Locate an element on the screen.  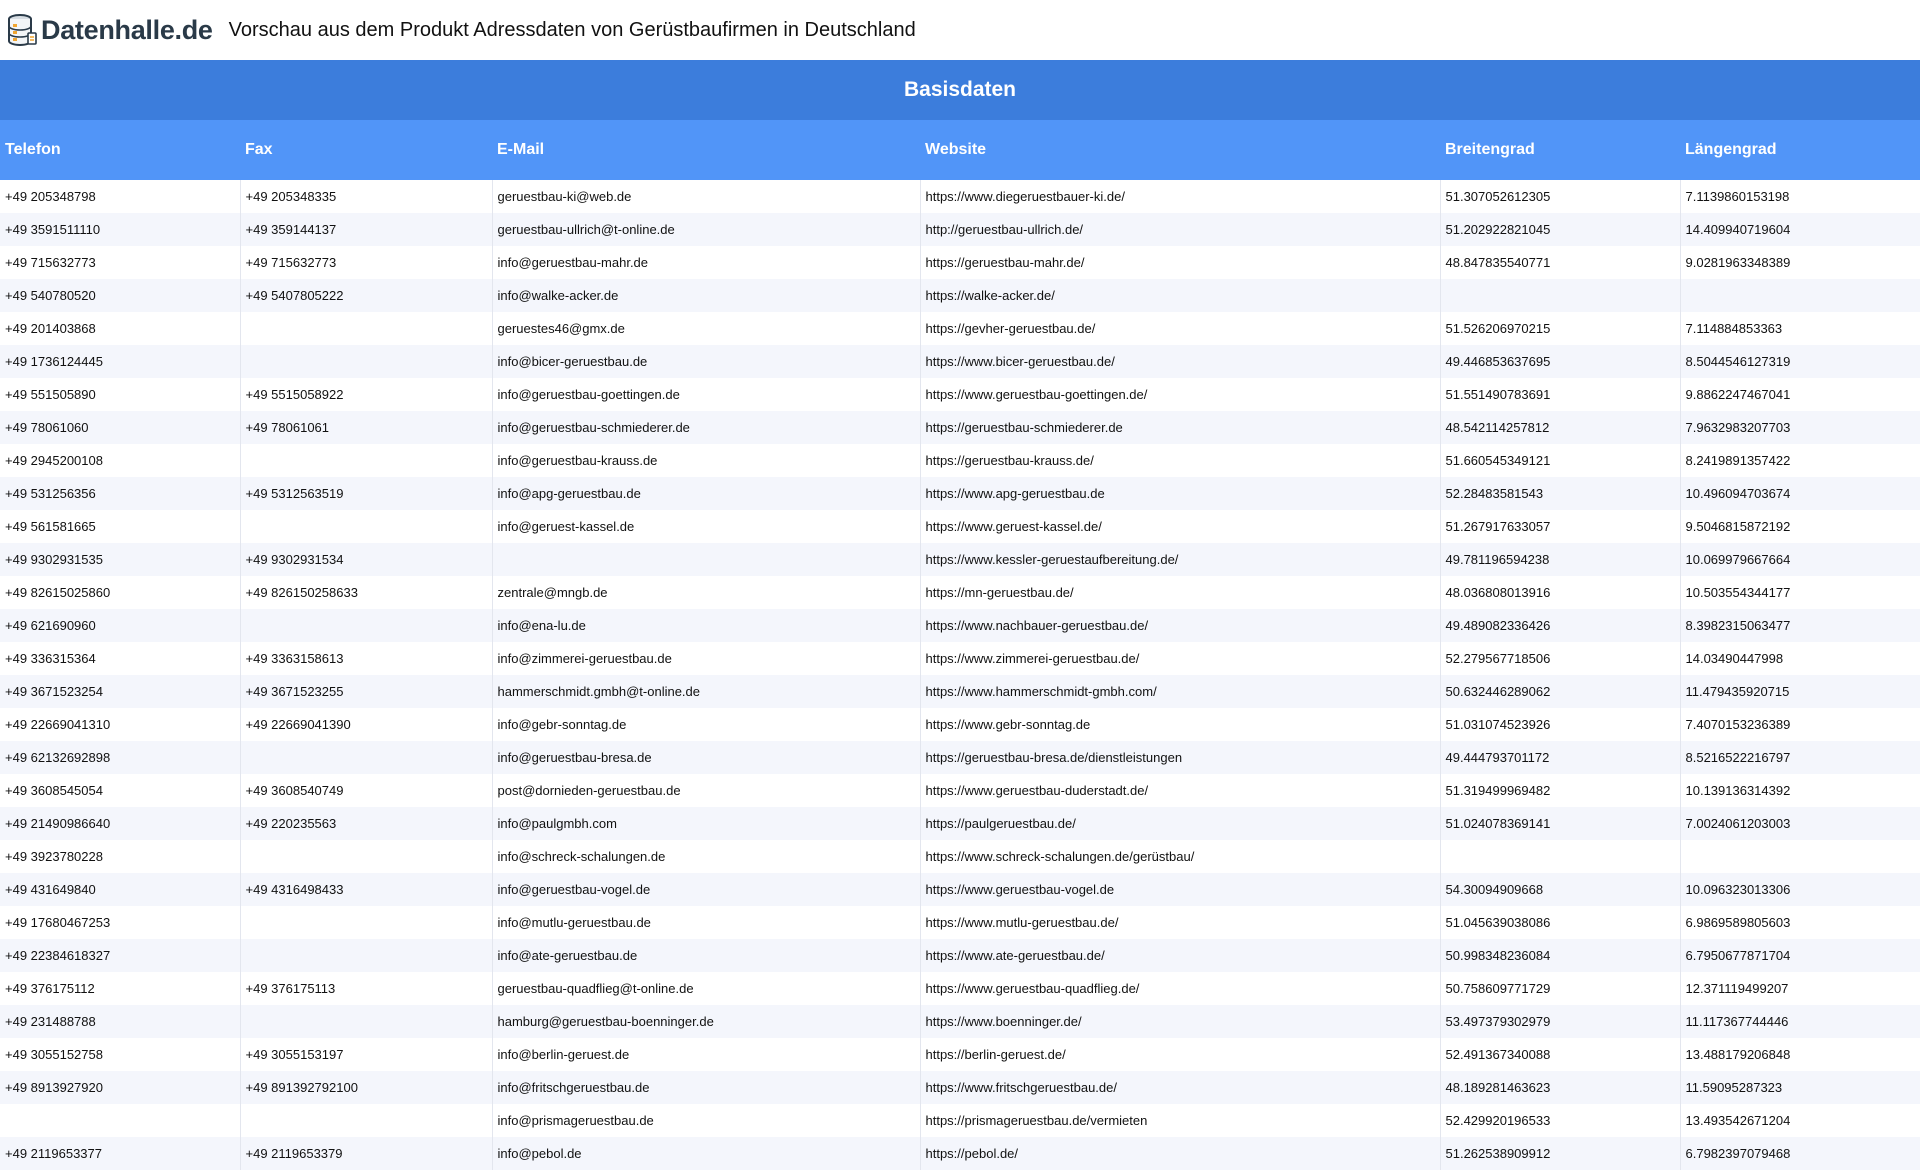
cell-laengengrad: 13.488179206848 is located at coordinates (1800, 1054).